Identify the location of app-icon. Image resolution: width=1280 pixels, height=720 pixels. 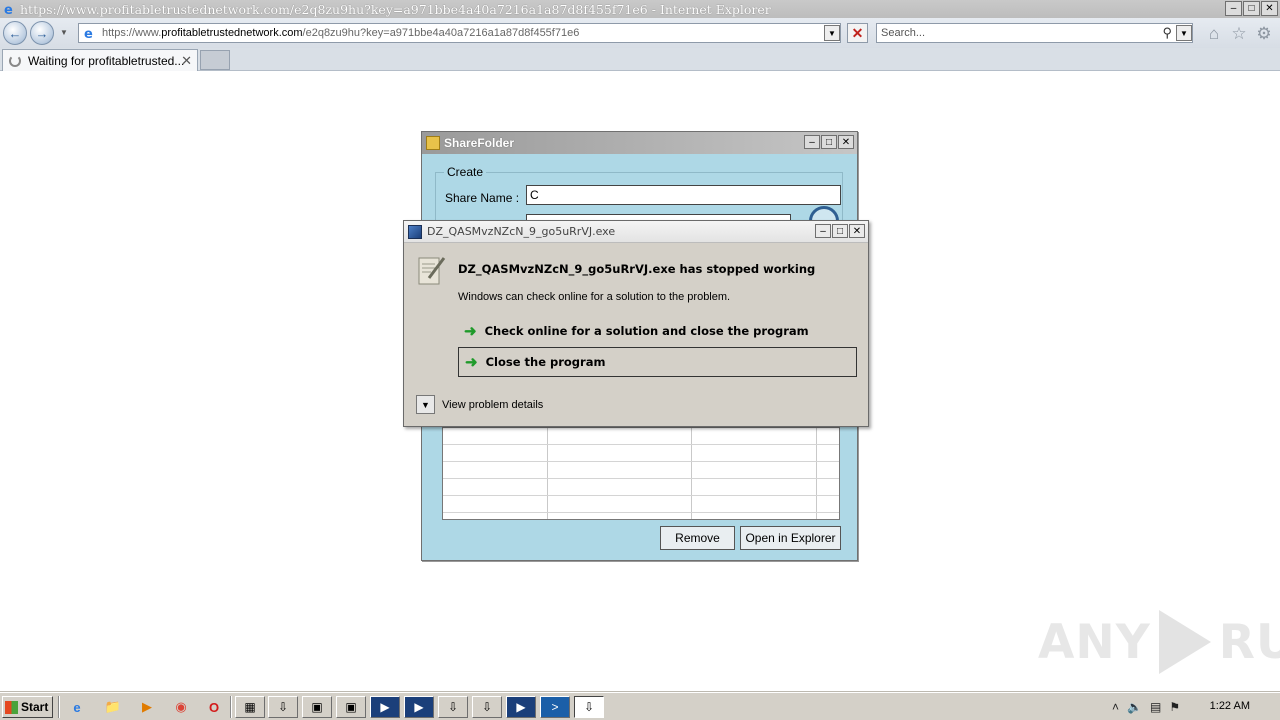
(415, 231).